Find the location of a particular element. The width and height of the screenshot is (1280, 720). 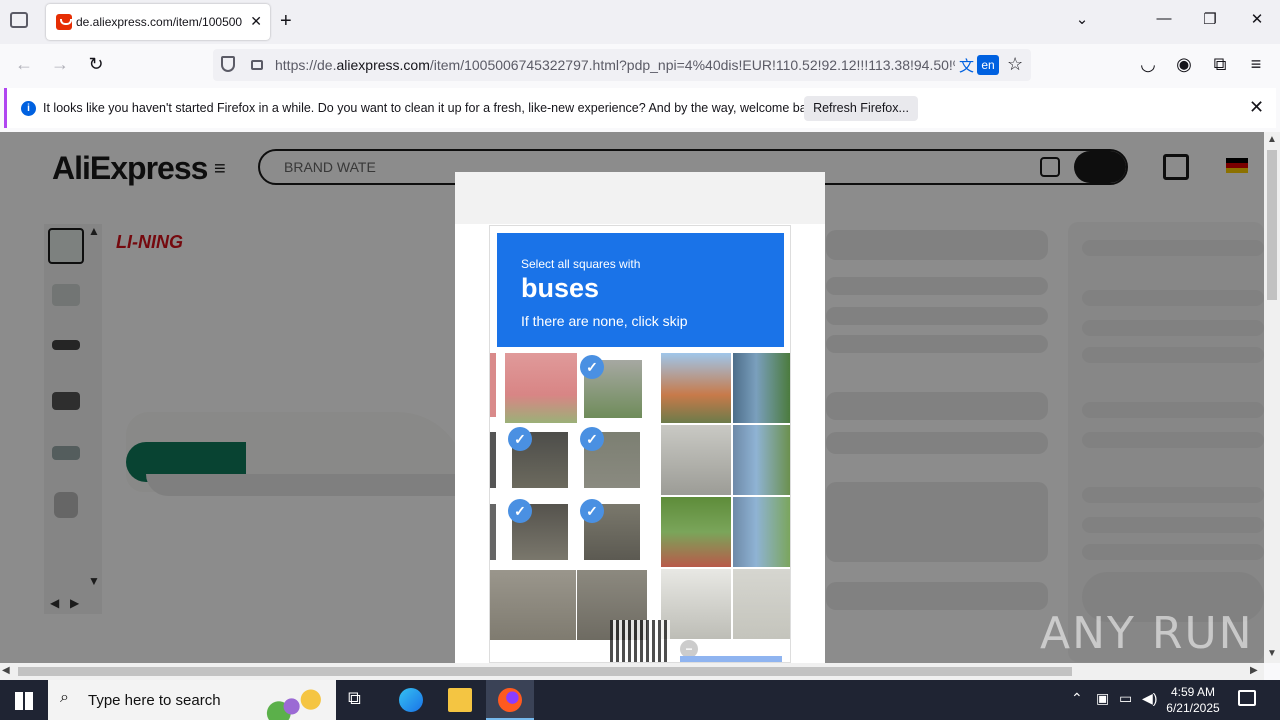

show-hidden-icons-icon: ⌃ is located at coordinates (1077, 698).